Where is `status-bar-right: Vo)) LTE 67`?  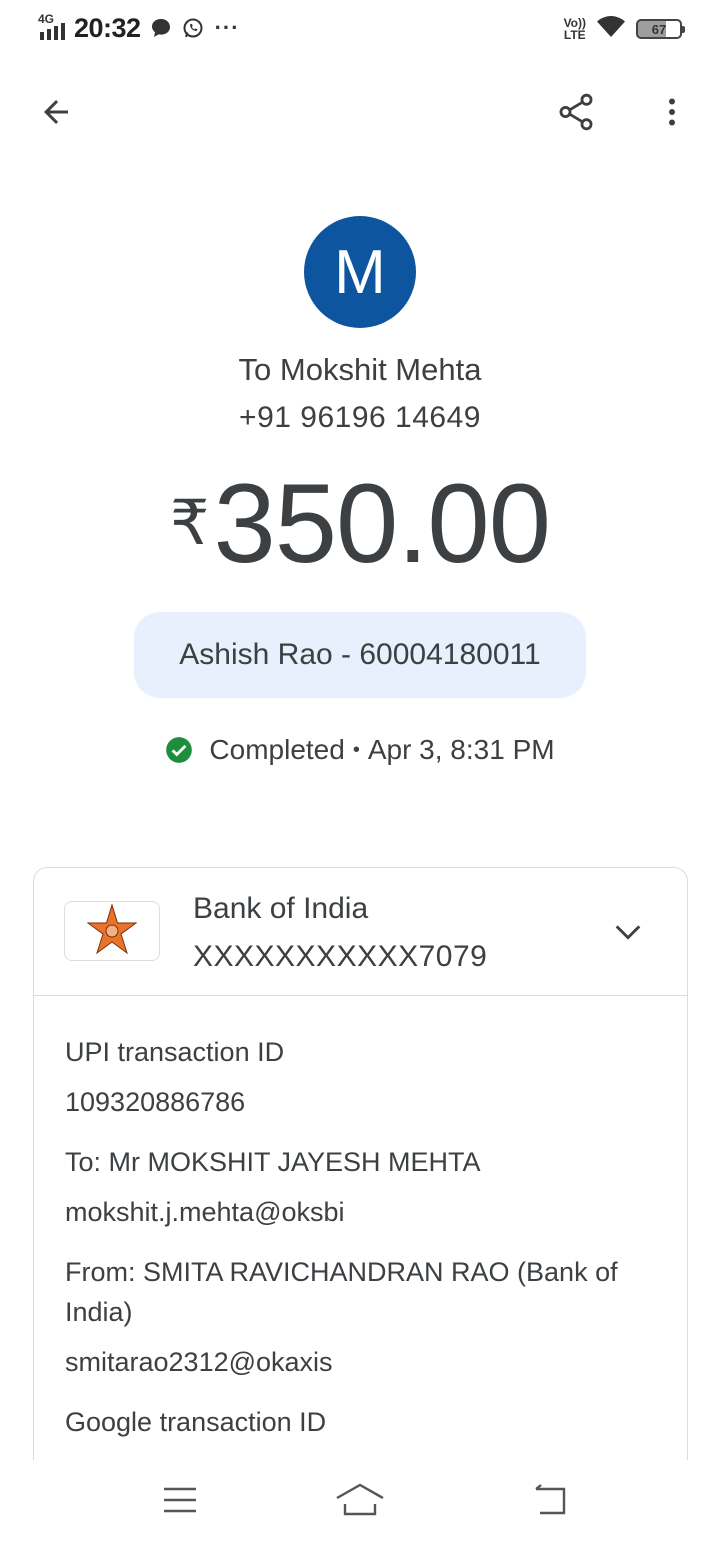 status-bar-right: Vo)) LTE 67 is located at coordinates (624, 29).